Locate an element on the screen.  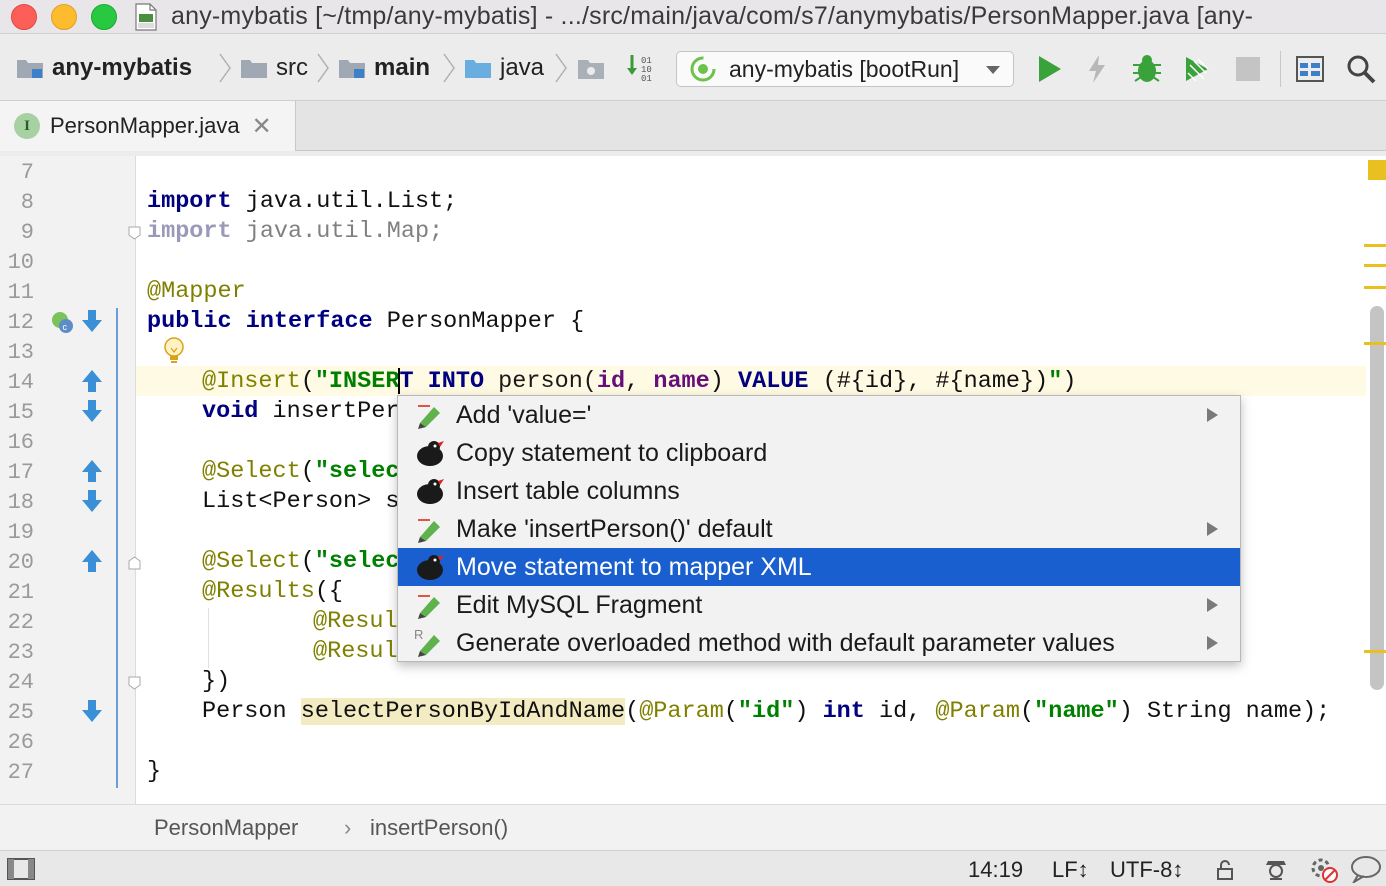
nav-crumb-java: java is located at coordinates (504, 68).